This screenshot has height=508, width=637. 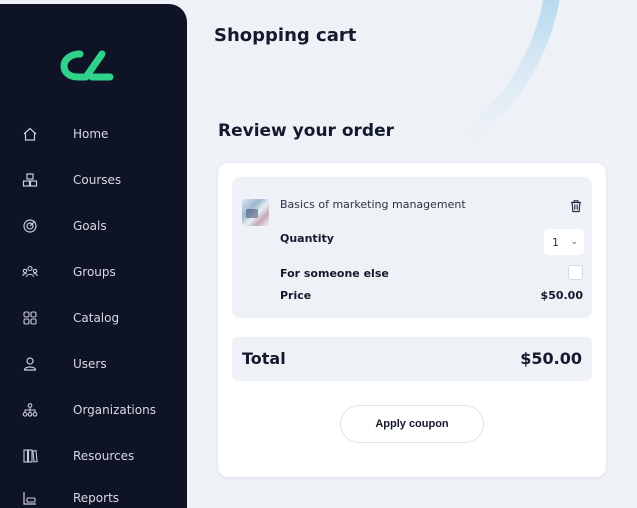 I want to click on price-label: Price, so click(x=296, y=295).